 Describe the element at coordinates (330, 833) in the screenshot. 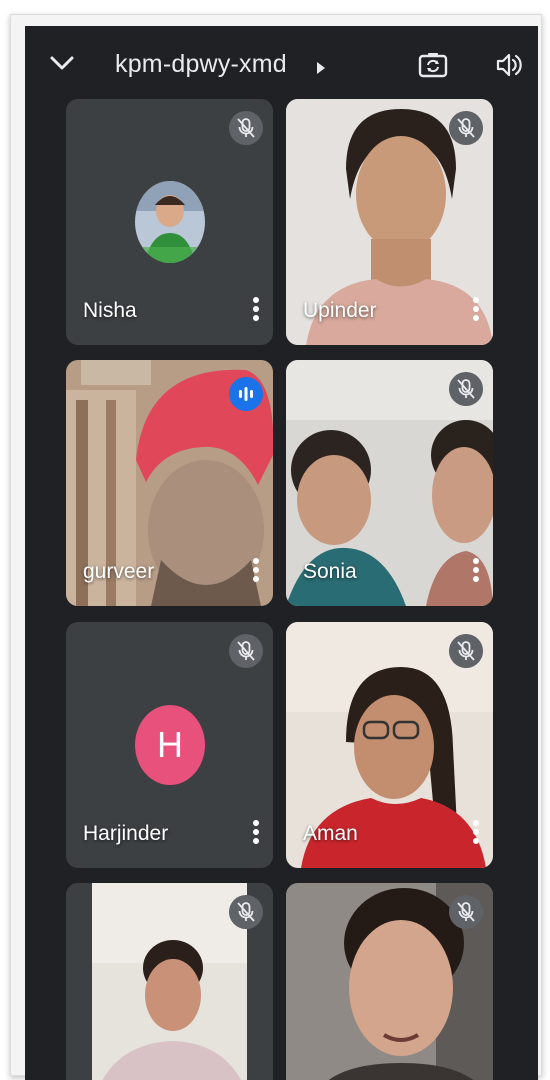

I see `participant-name: Aman` at that location.